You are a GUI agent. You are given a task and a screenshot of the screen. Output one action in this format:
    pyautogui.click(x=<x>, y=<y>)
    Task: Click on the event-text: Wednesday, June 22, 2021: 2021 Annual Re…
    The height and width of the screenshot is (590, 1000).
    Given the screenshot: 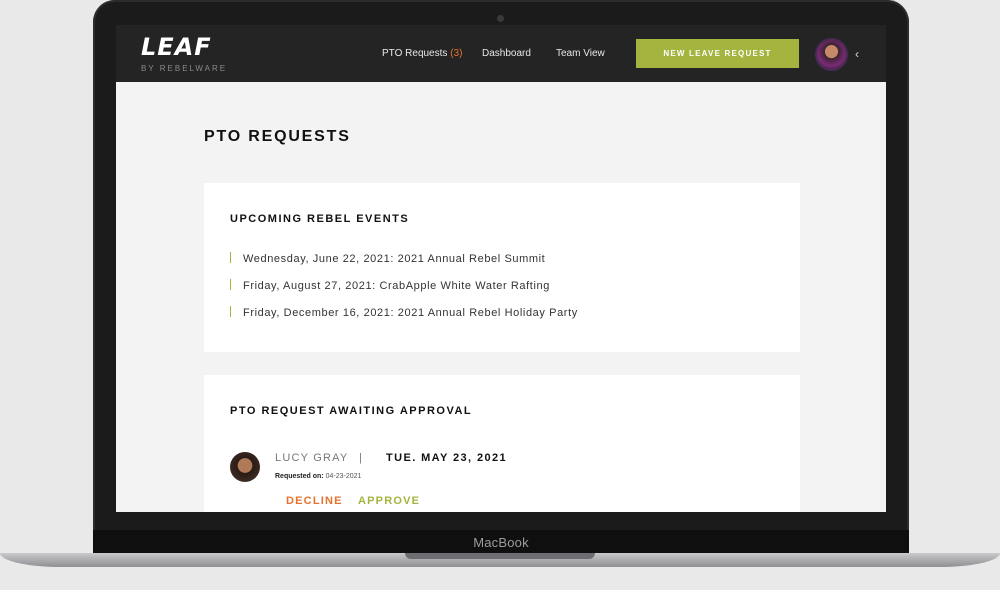 What is the action you would take?
    pyautogui.click(x=394, y=259)
    